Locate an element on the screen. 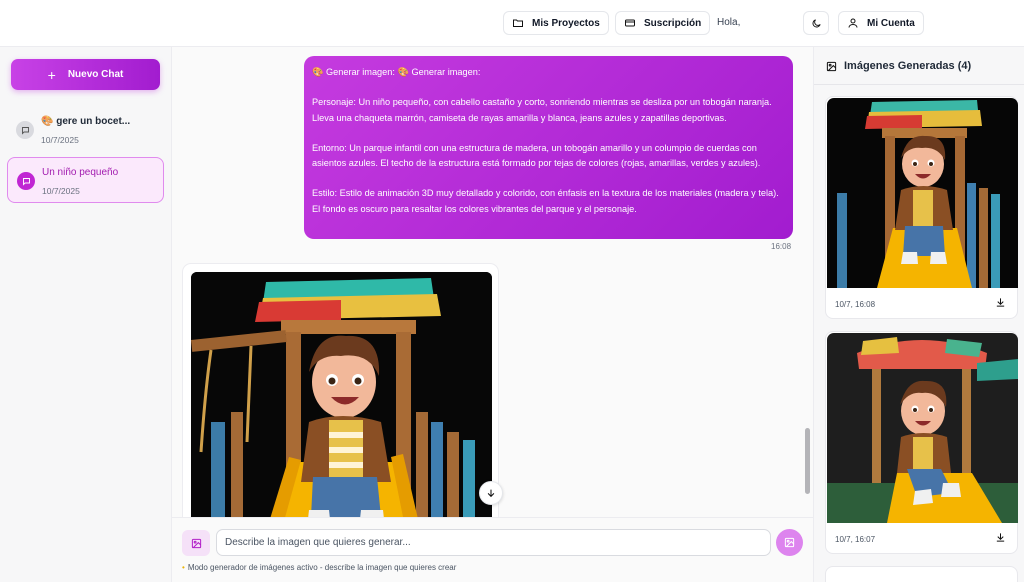 This screenshot has height=582, width=1024. subscription-label: Suscripción is located at coordinates (673, 23).